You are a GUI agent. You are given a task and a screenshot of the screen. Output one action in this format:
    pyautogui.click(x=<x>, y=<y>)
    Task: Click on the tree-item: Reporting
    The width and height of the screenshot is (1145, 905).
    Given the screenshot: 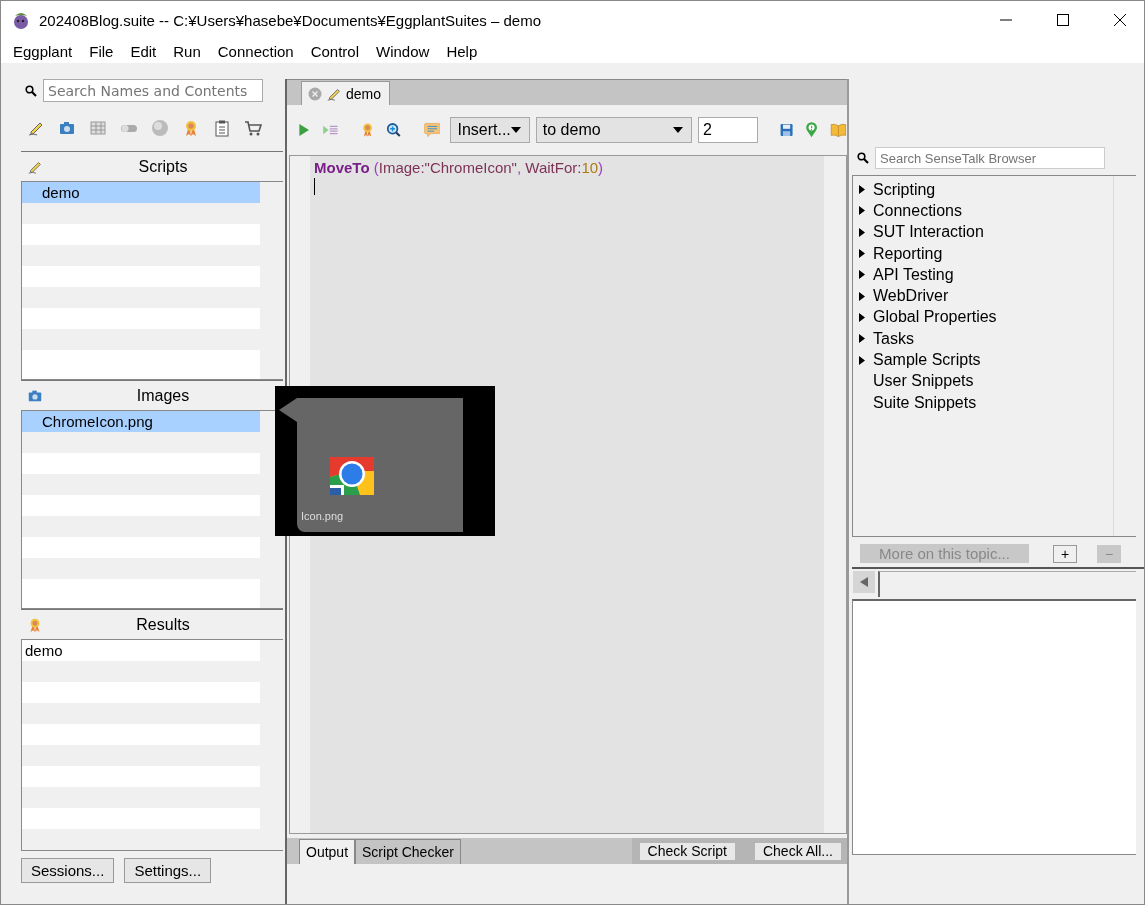 What is the action you would take?
    pyautogui.click(x=986, y=253)
    